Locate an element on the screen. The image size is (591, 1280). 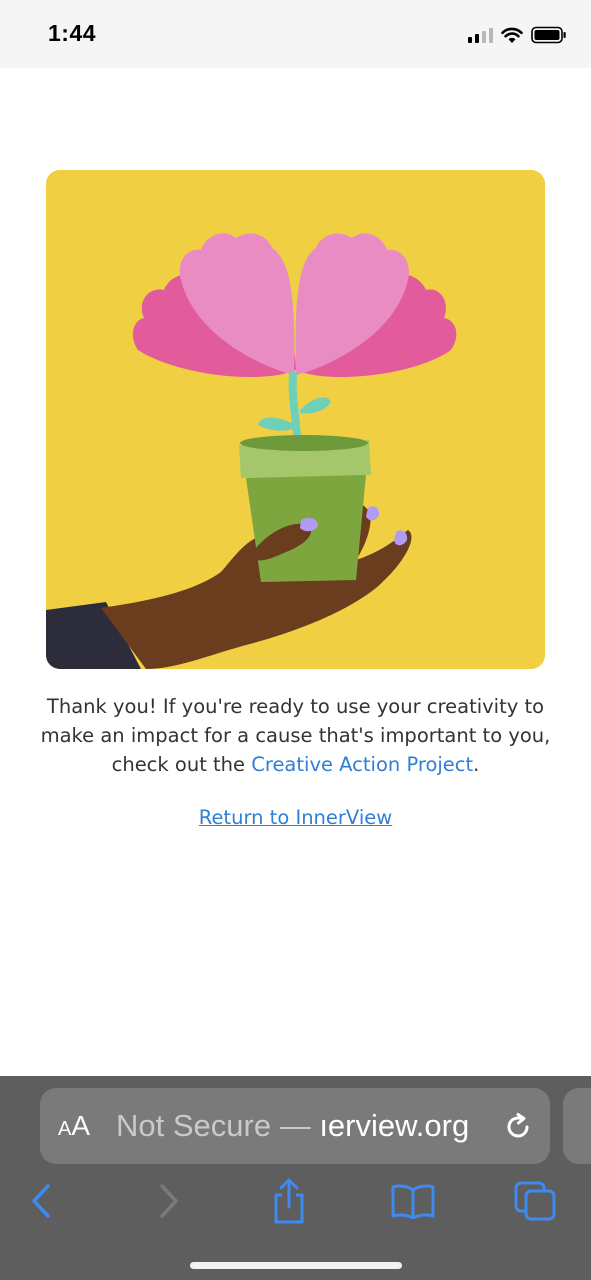
back-icon is located at coordinates (41, 1201).